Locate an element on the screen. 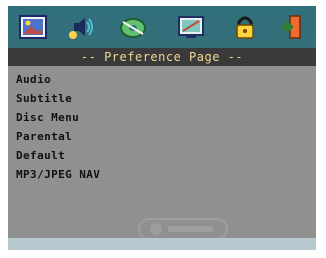 This screenshot has height=258, width=326. screen-icon is located at coordinates (191, 27).